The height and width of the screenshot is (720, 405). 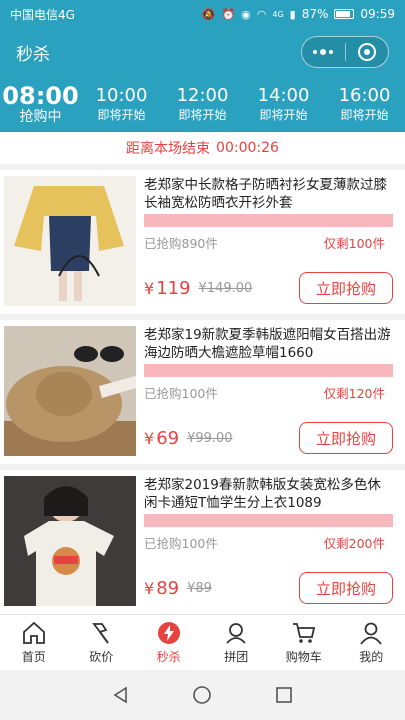 What do you see at coordinates (173, 288) in the screenshot?
I see `price-value: 119` at bounding box center [173, 288].